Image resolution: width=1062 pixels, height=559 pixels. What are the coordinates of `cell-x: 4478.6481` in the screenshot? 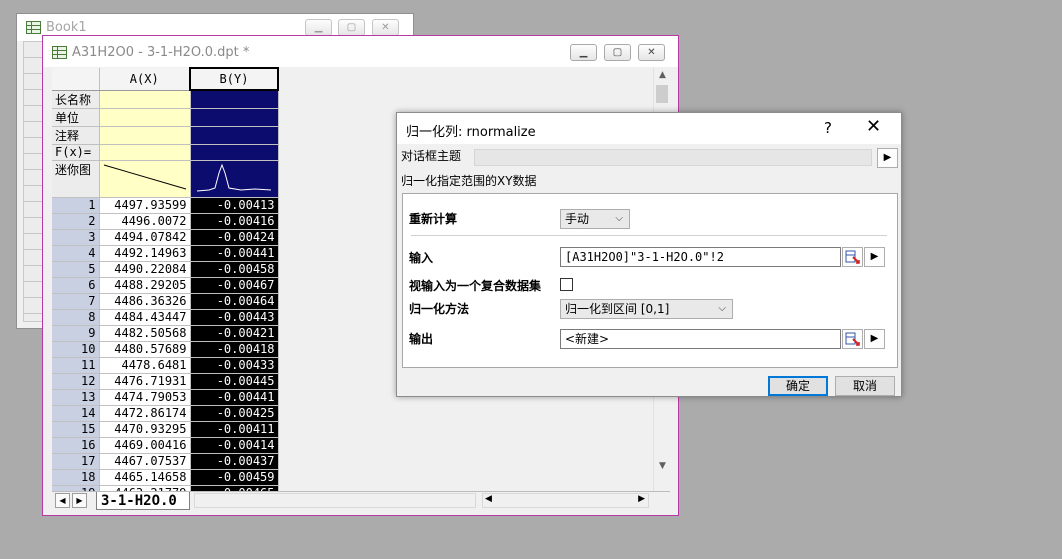 It's located at (145, 365).